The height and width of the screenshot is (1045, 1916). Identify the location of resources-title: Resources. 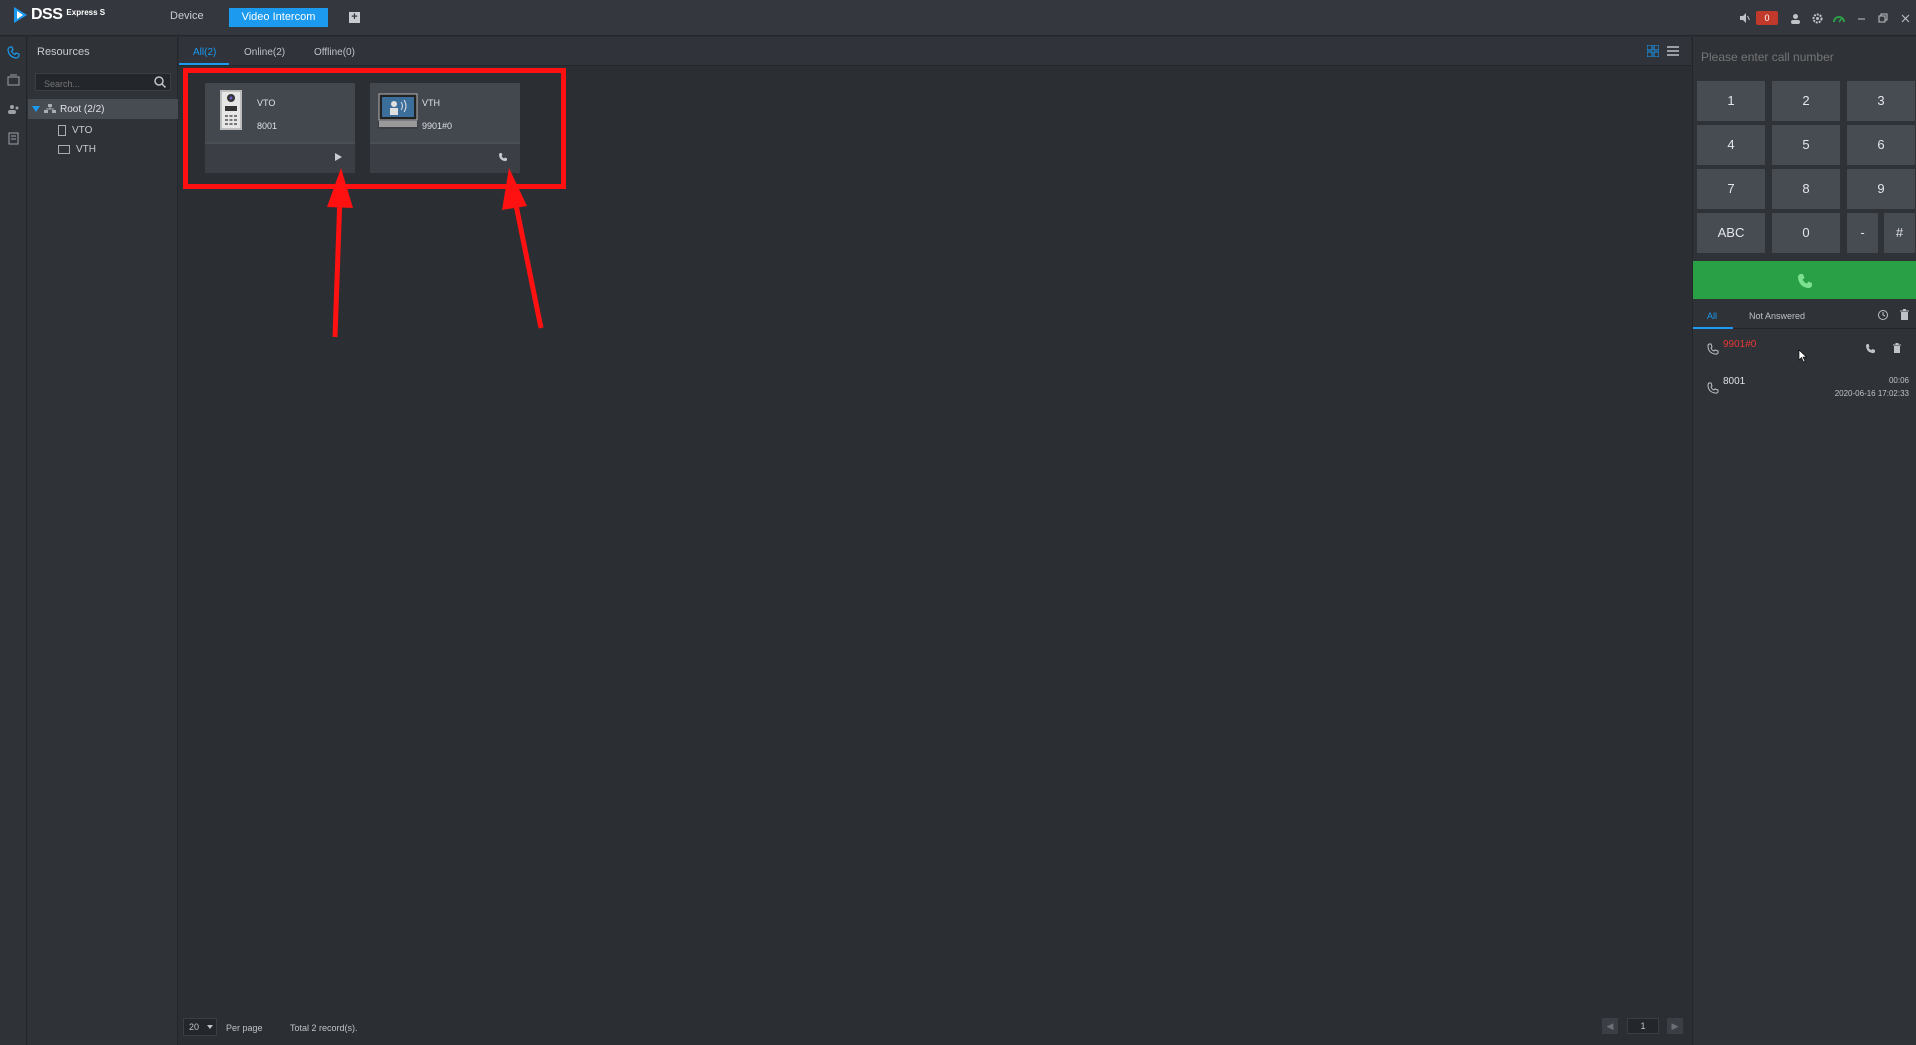
(63, 52).